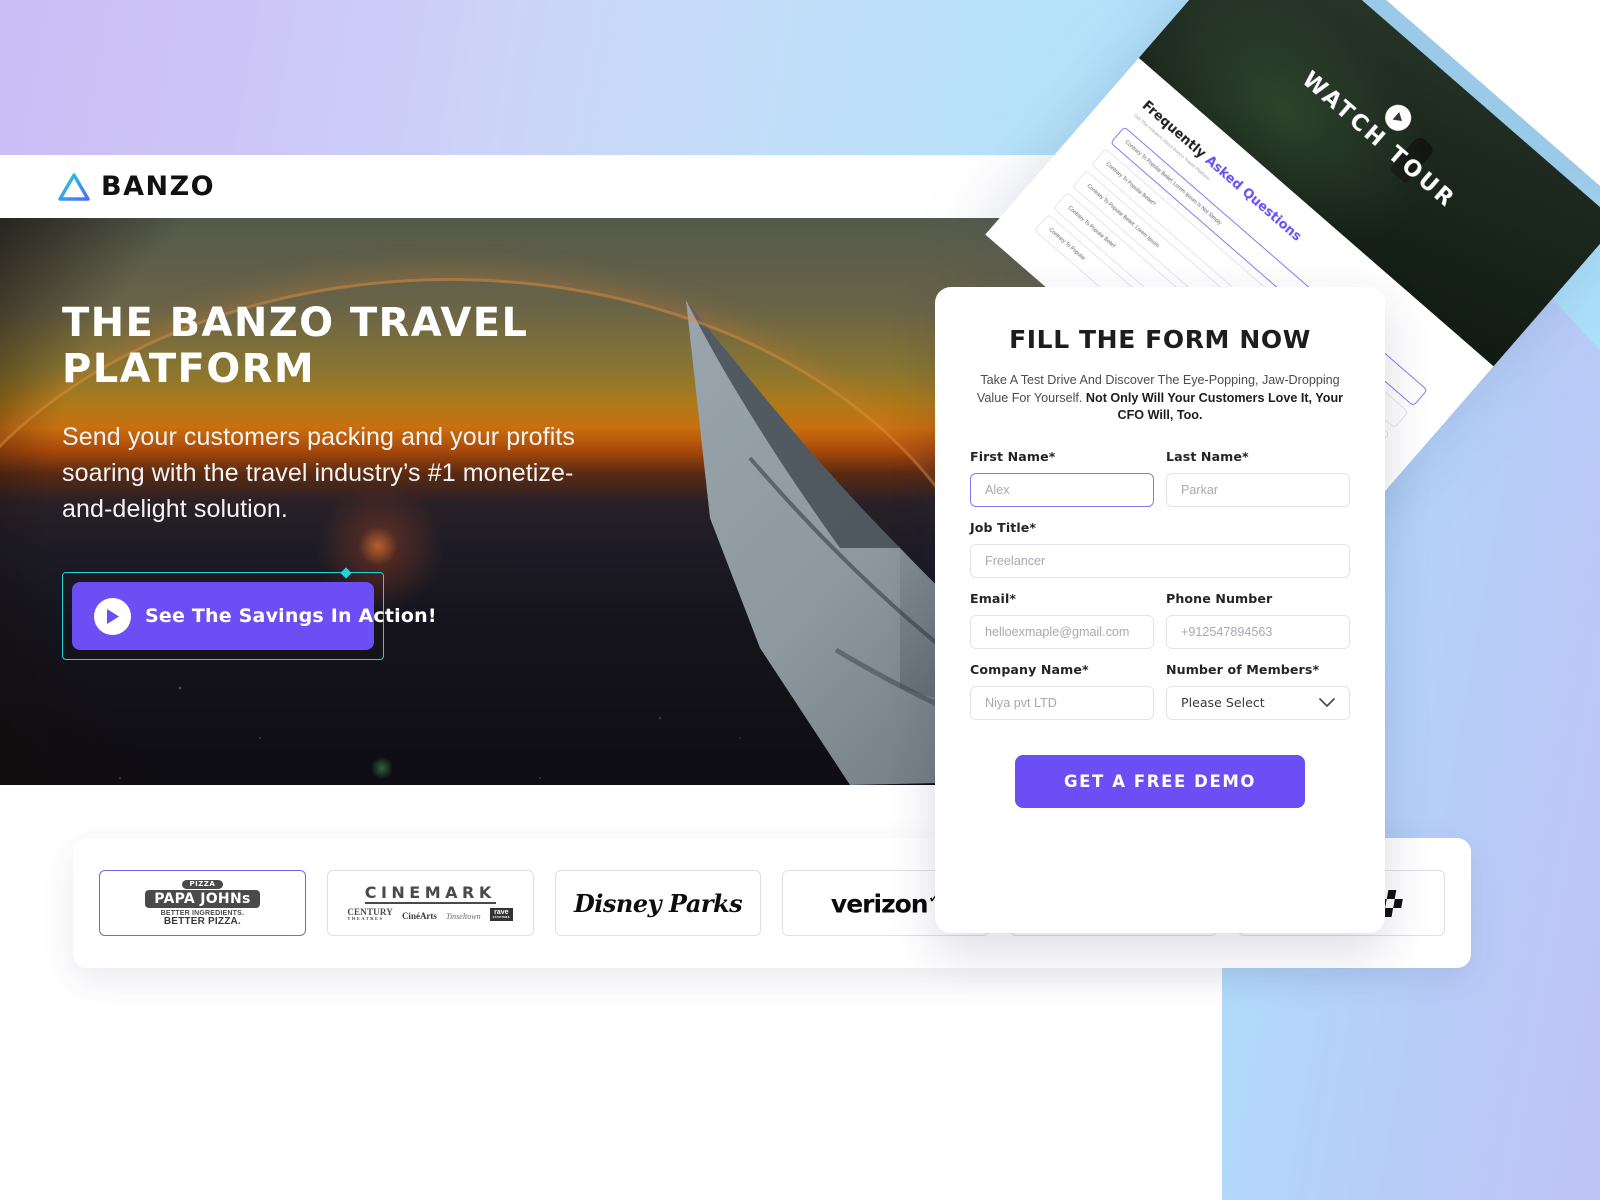 Image resolution: width=1600 pixels, height=1200 pixels. What do you see at coordinates (1160, 339) in the screenshot?
I see `form-title: FILL THE FORM NOW` at bounding box center [1160, 339].